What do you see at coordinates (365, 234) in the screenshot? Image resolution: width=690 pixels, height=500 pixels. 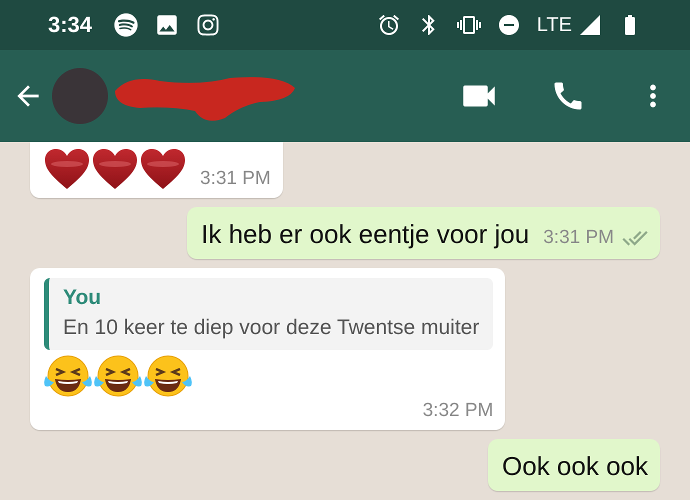 I see `message-text: Ik heb er ook eentje voor jou` at bounding box center [365, 234].